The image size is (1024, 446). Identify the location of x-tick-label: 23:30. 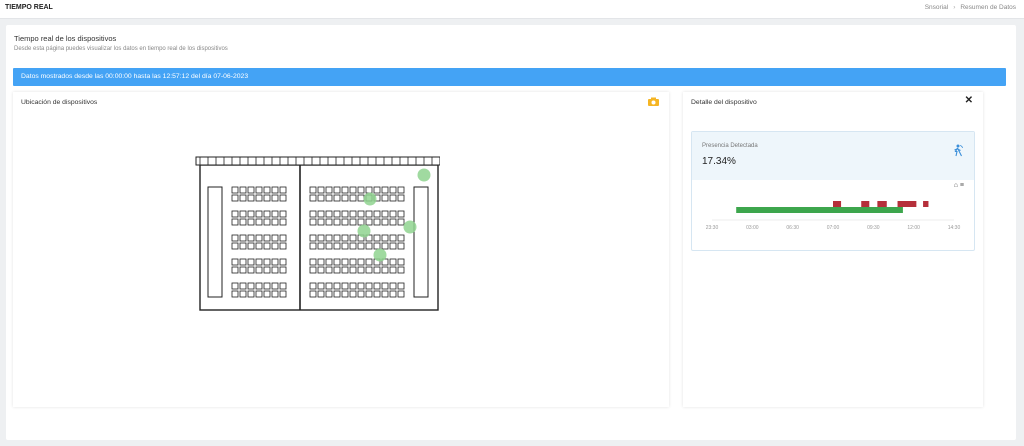
(712, 228).